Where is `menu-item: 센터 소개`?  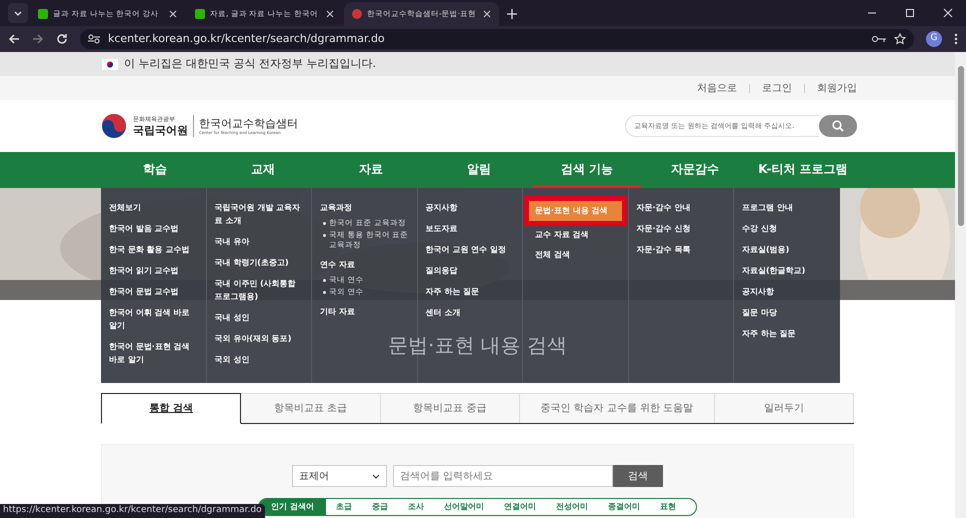 menu-item: 센터 소개 is located at coordinates (470, 312).